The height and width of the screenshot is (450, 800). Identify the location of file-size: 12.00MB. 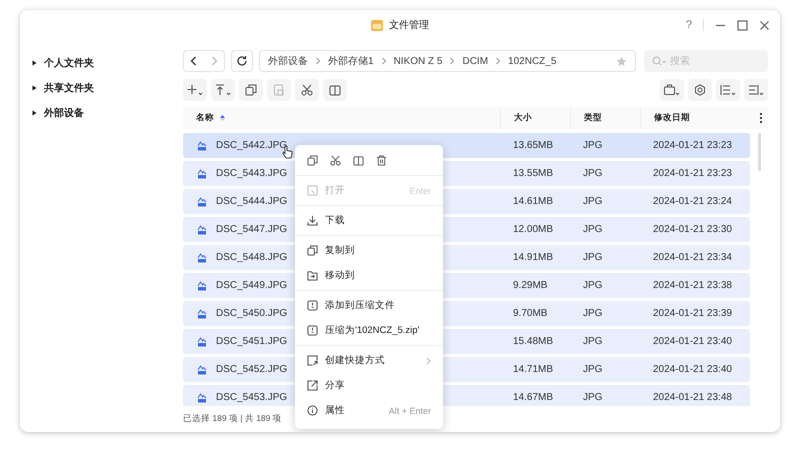
(533, 229).